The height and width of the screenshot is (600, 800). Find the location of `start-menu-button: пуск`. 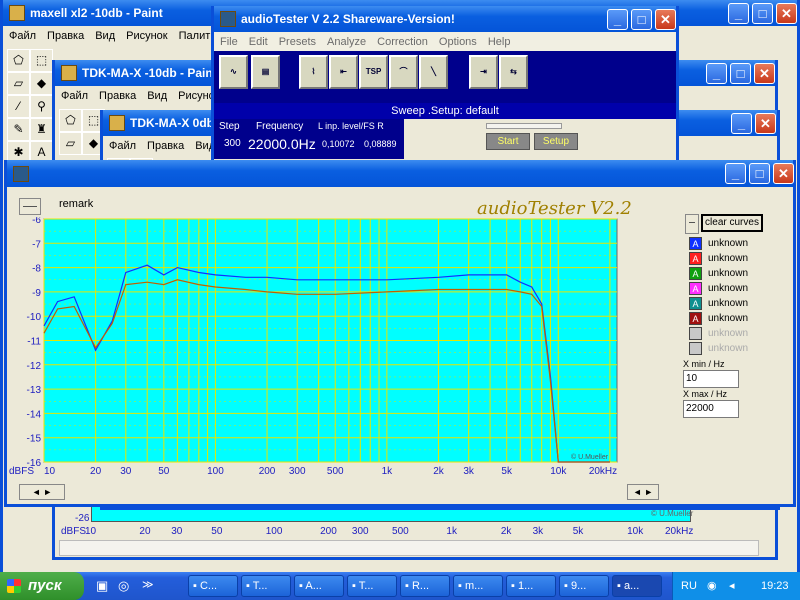

start-menu-button: пуск is located at coordinates (42, 586).